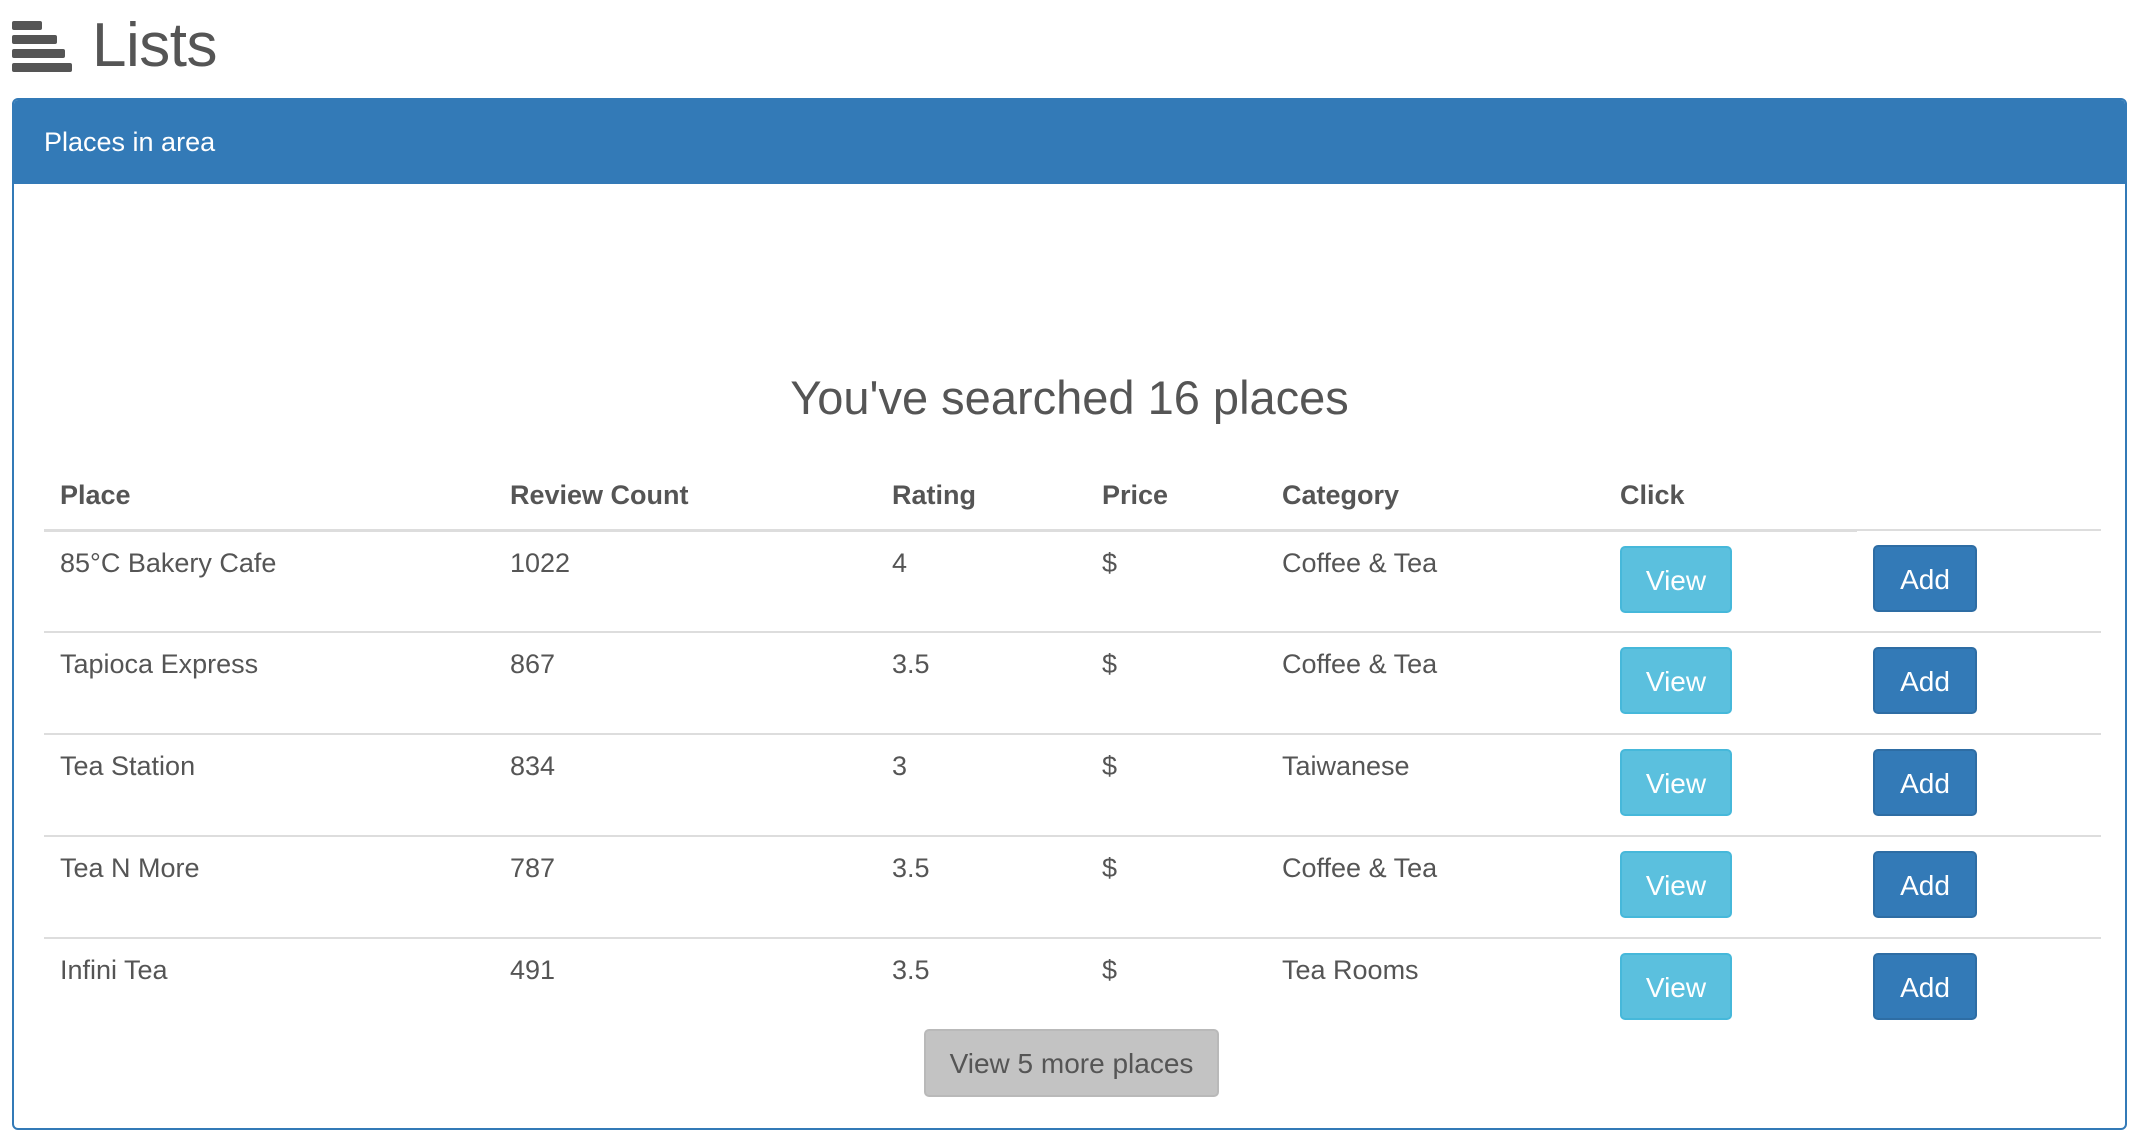  What do you see at coordinates (685, 580) in the screenshot?
I see `review-count: 1022` at bounding box center [685, 580].